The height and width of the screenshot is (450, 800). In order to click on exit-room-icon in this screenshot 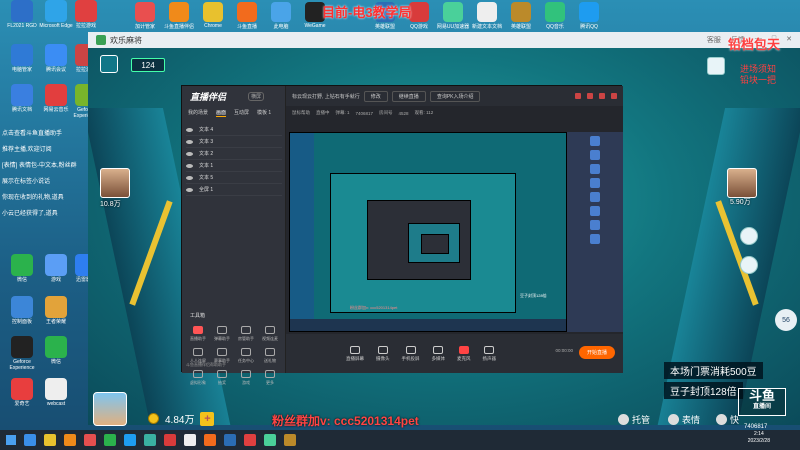, I will do `click(109, 64)`.